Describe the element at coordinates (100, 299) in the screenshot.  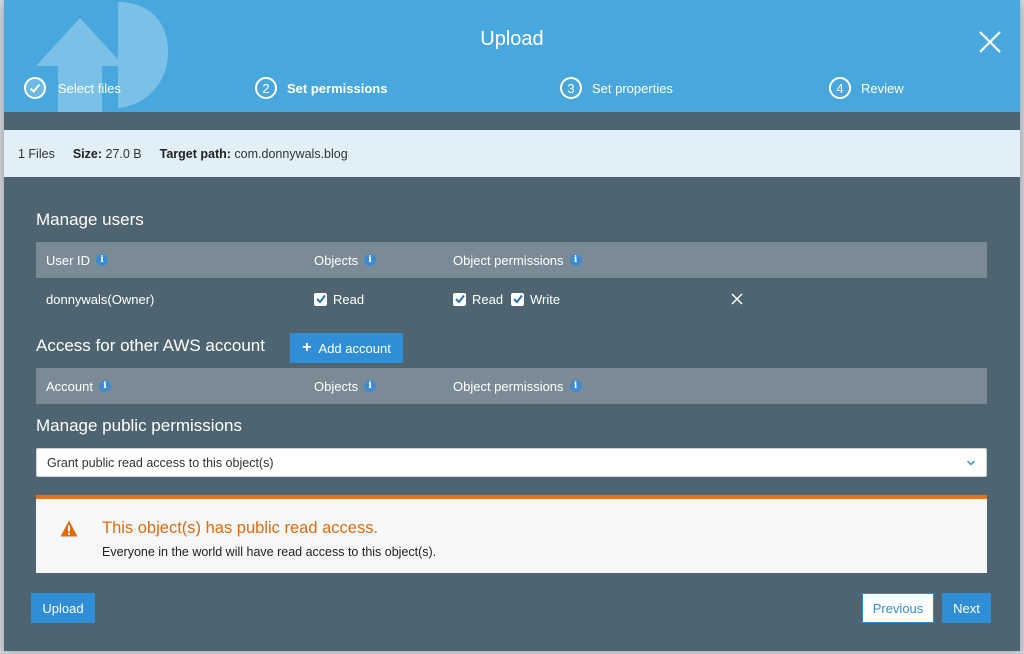
I see `user-id-cell: donnywals(Owner)` at that location.